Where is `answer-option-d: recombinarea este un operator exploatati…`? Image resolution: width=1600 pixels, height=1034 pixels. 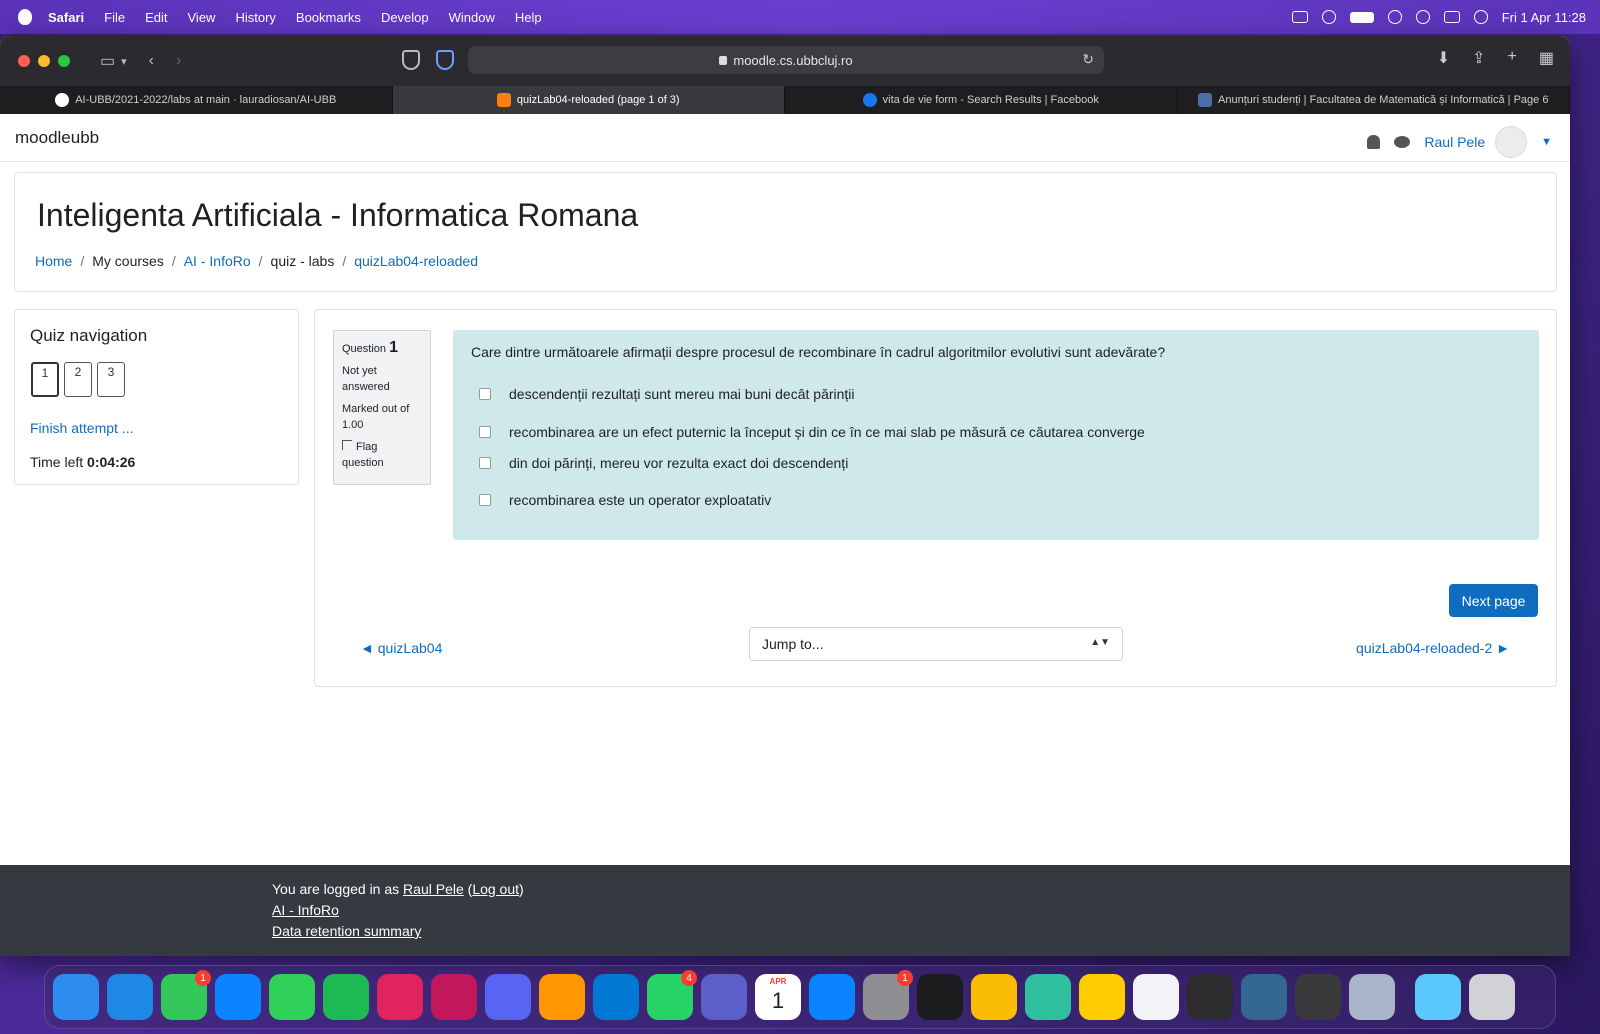 answer-option-d: recombinarea este un operator exploatati… is located at coordinates (625, 500).